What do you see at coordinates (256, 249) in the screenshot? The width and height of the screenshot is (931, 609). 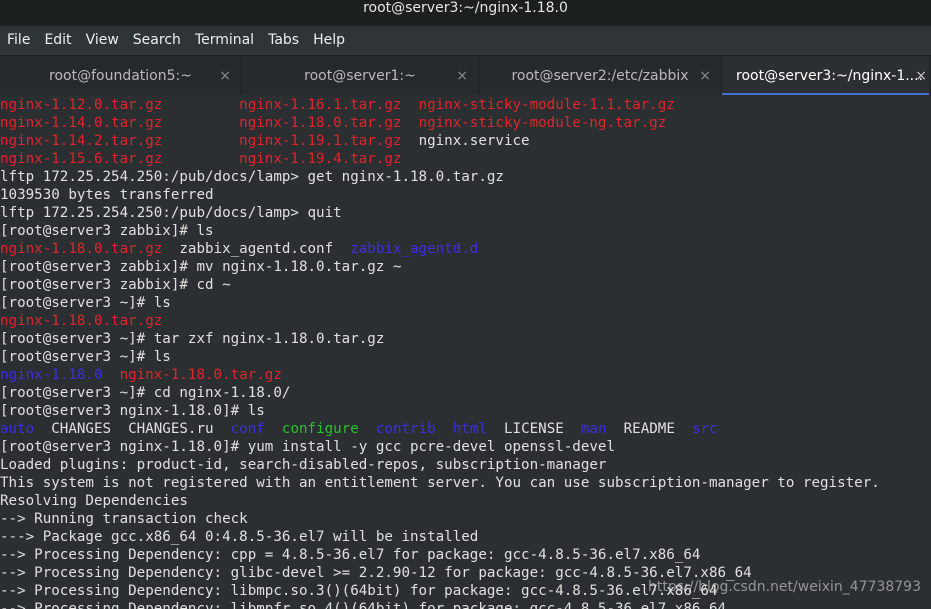 I see `terminal-text: zabbix_agentd.conf` at bounding box center [256, 249].